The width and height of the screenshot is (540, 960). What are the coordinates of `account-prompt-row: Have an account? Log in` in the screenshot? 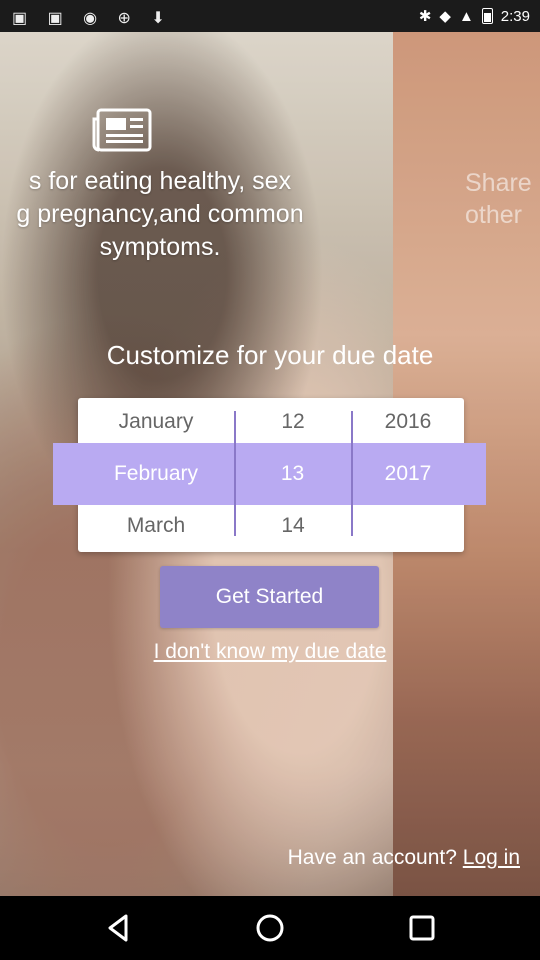 It's located at (404, 858).